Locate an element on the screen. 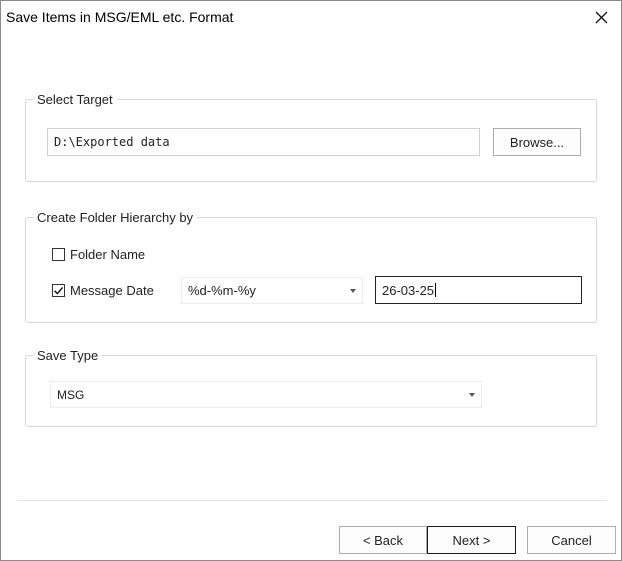  message-date-checkbox is located at coordinates (58, 290).